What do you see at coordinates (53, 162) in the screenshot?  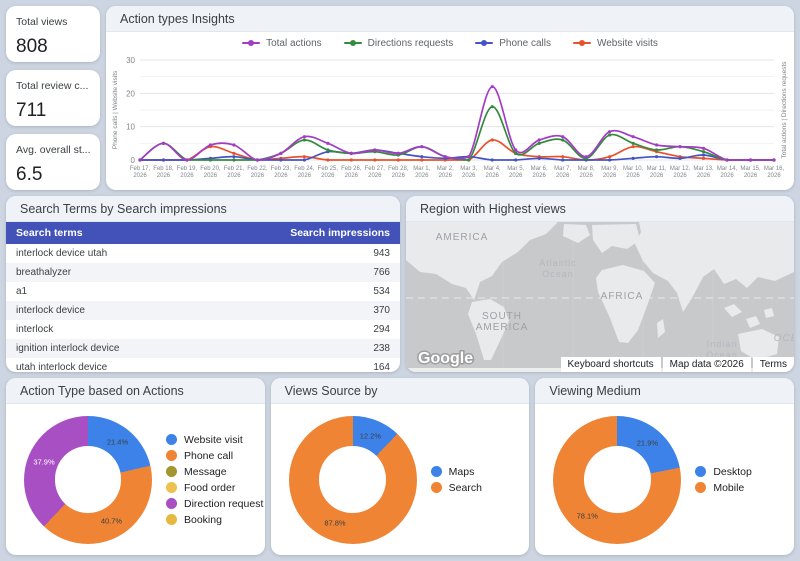 I see `kpi-card-avg-rating: Avg. overall st... 6.5` at bounding box center [53, 162].